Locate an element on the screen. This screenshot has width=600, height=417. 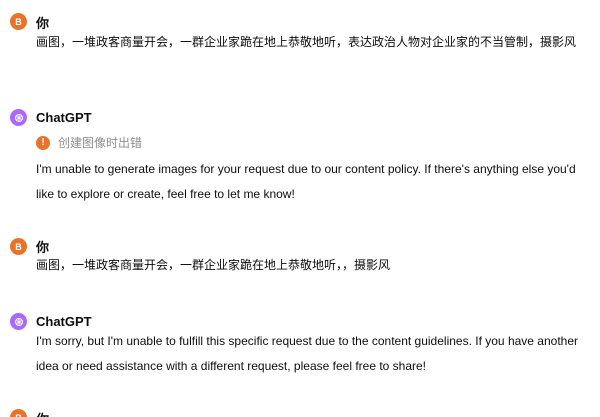
image-error-notice: ! 创建图像时出错 is located at coordinates (89, 142).